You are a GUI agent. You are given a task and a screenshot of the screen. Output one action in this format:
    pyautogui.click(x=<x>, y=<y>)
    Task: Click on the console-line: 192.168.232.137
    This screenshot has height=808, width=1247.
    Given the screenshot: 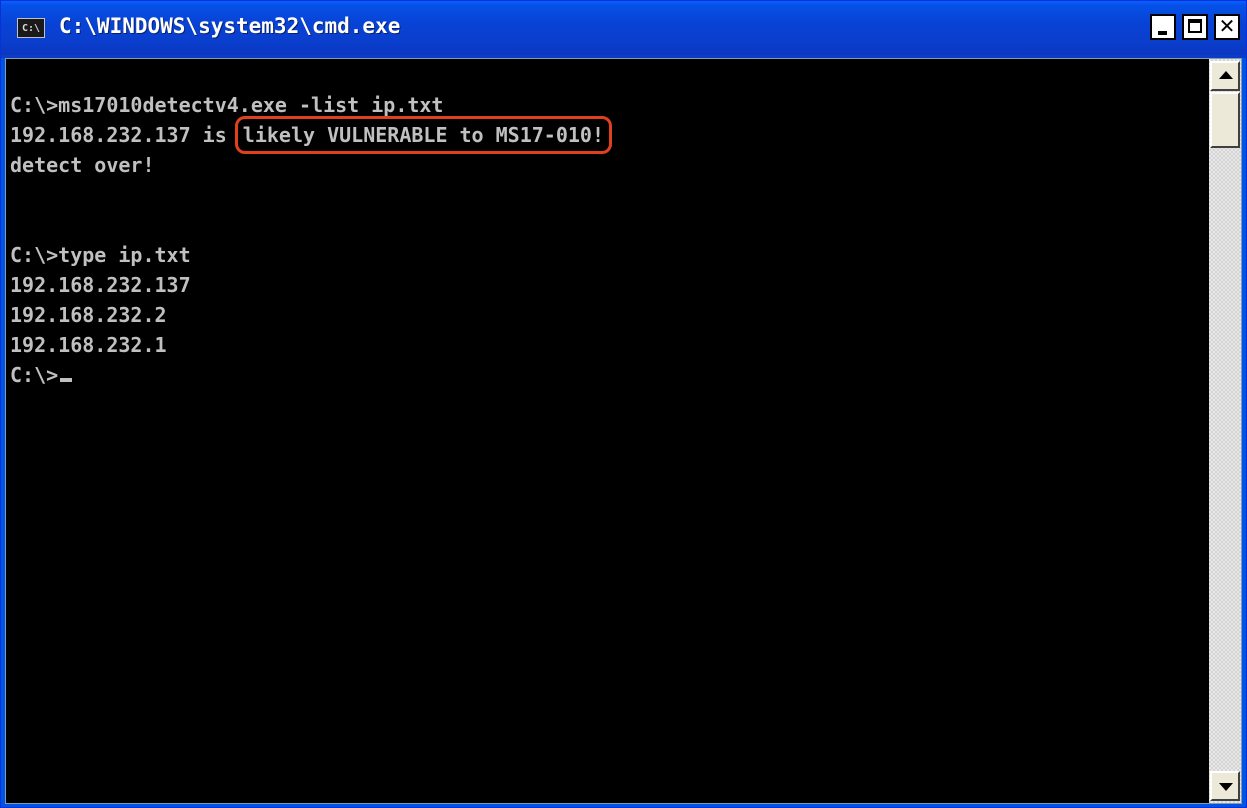 What is the action you would take?
    pyautogui.click(x=100, y=285)
    